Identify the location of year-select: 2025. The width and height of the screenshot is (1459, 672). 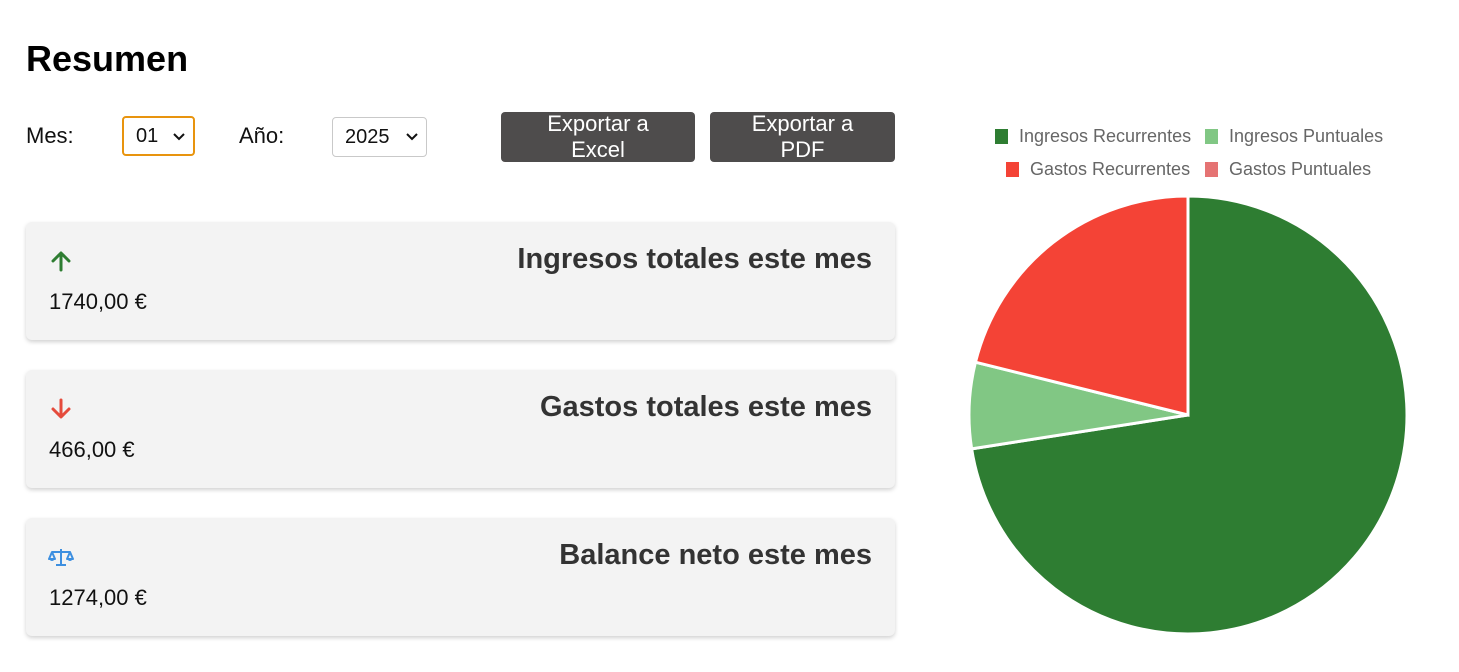
(379, 137).